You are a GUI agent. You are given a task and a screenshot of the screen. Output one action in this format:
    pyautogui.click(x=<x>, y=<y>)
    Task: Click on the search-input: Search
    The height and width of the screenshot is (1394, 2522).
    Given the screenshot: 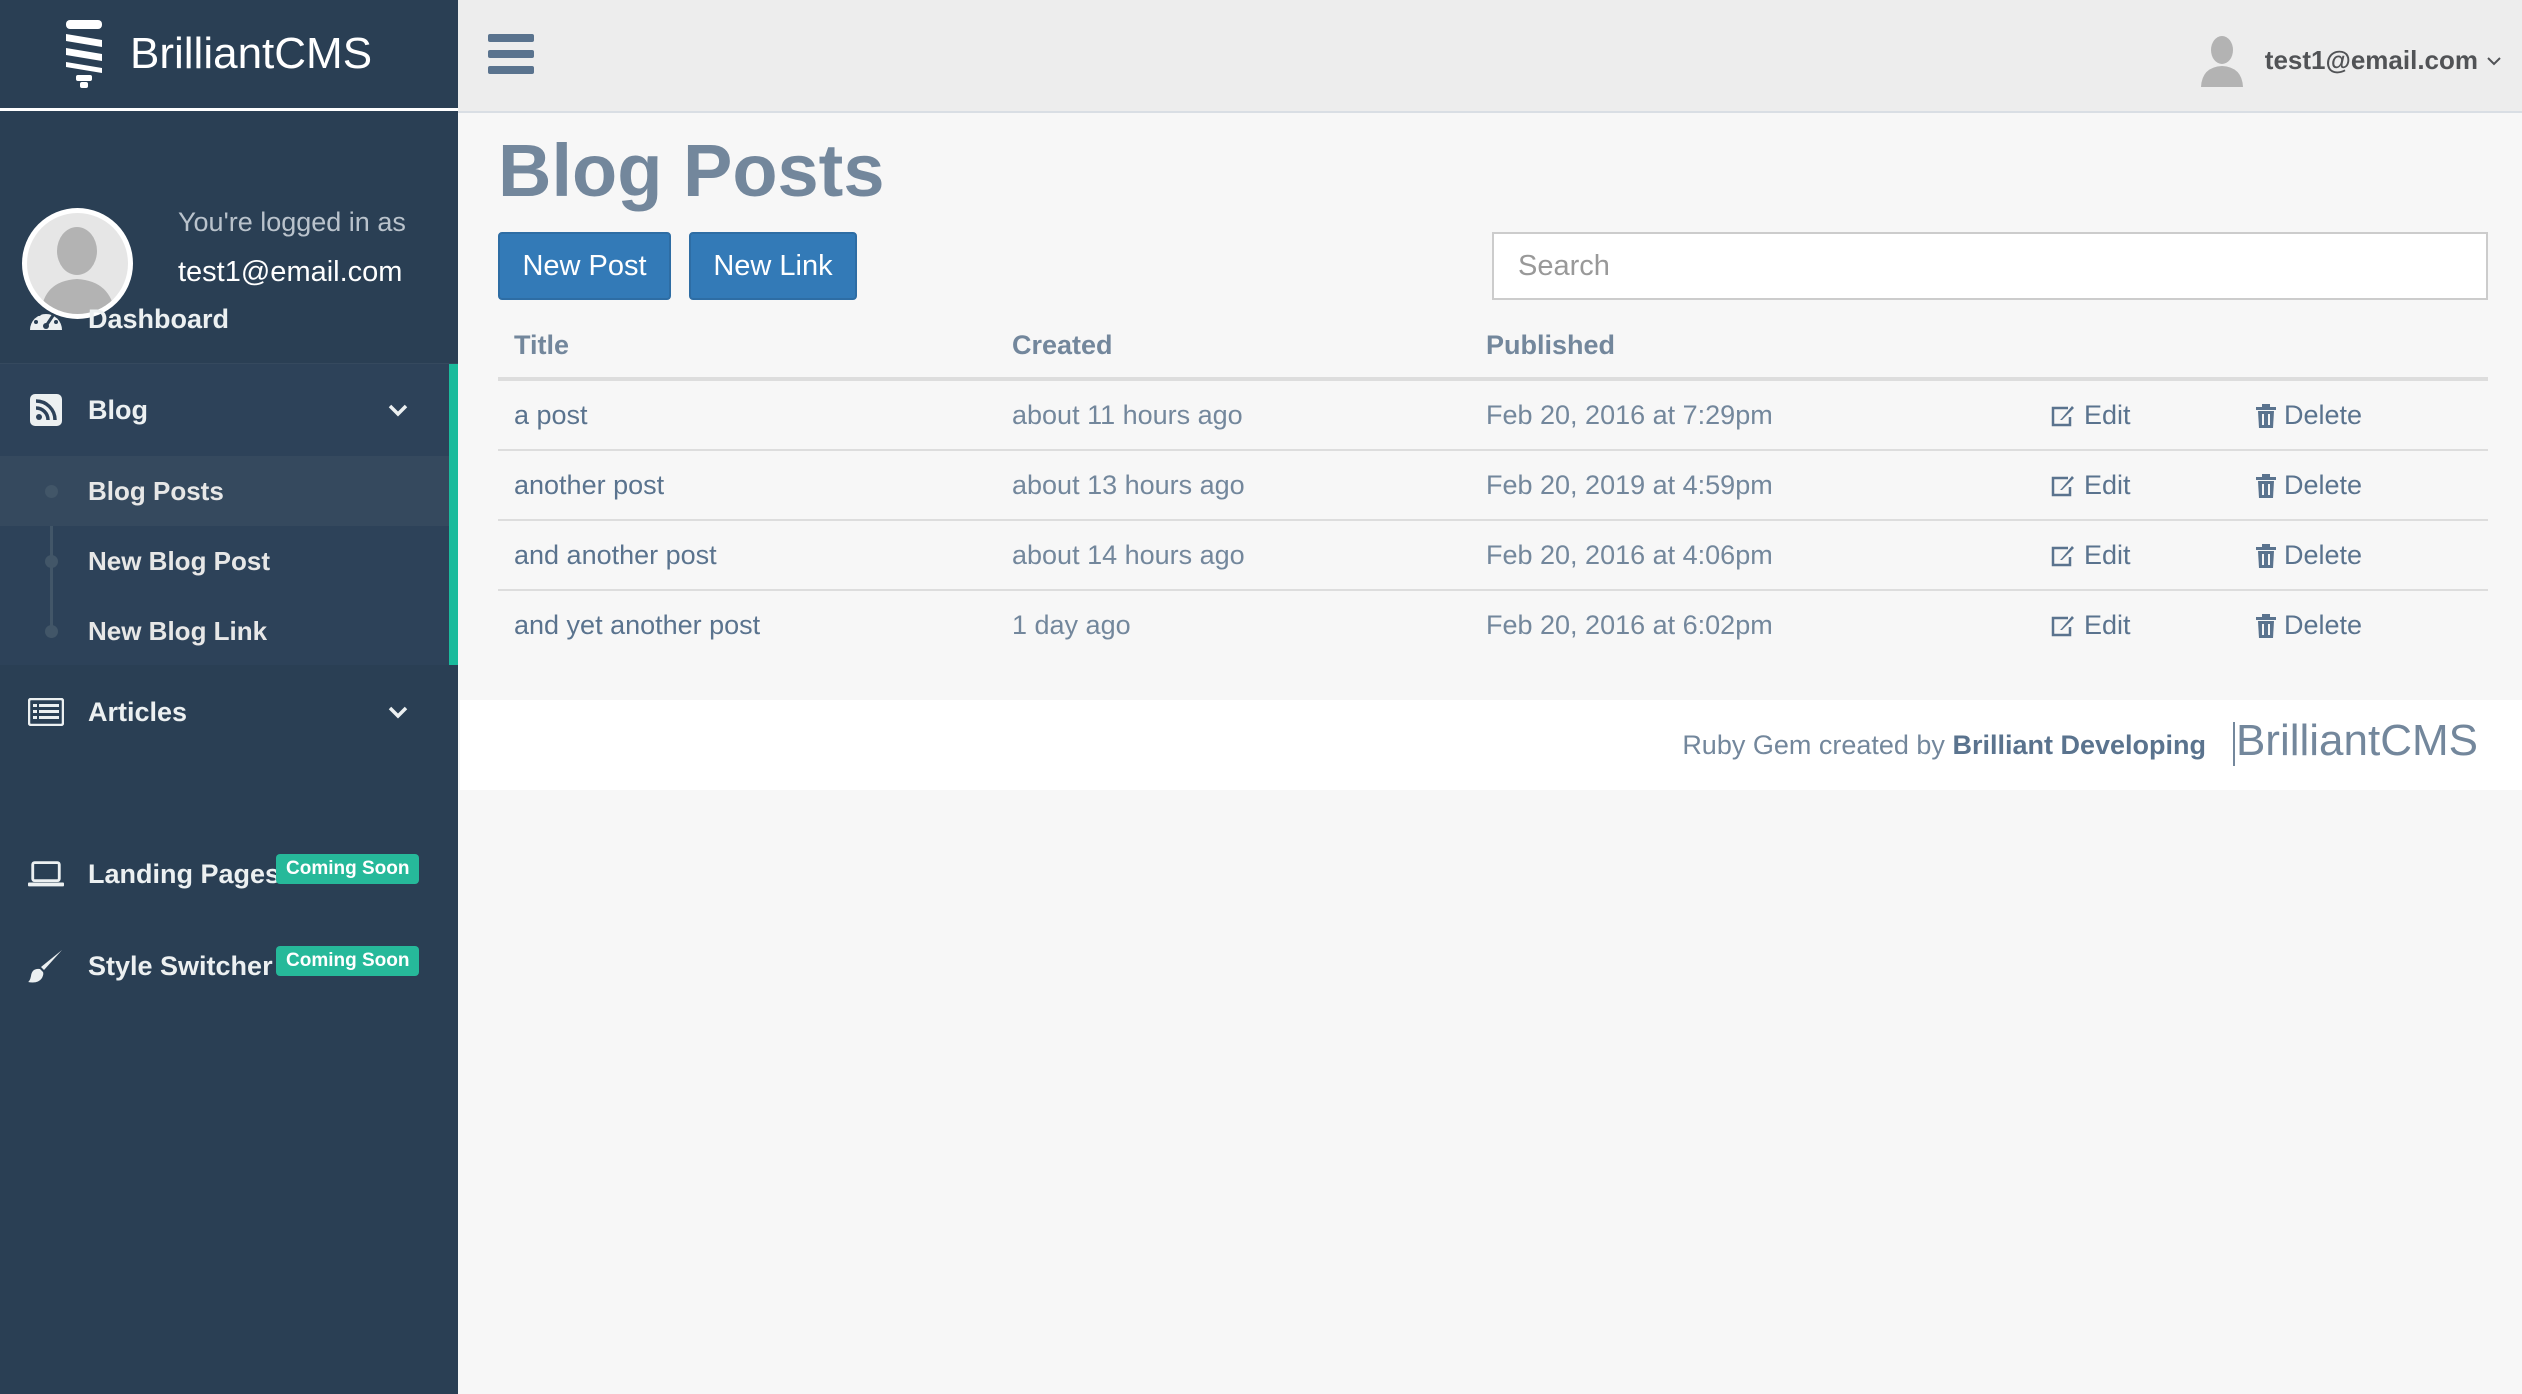 What is the action you would take?
    pyautogui.click(x=1990, y=266)
    